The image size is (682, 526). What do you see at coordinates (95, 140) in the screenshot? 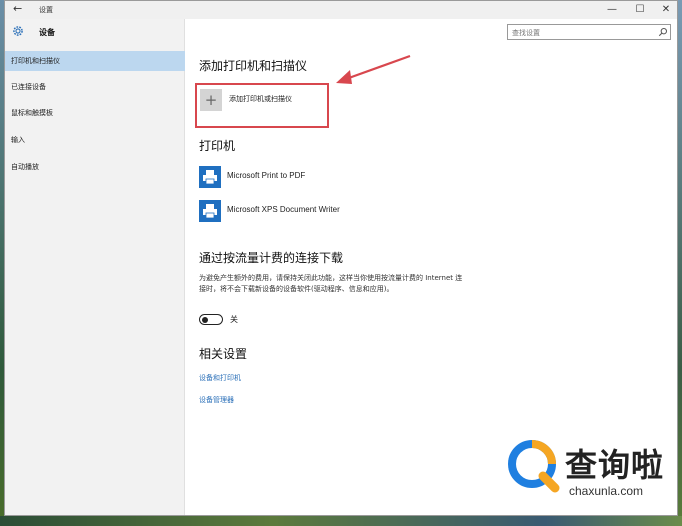
I see `sidebar-item-typing: 输入` at bounding box center [95, 140].